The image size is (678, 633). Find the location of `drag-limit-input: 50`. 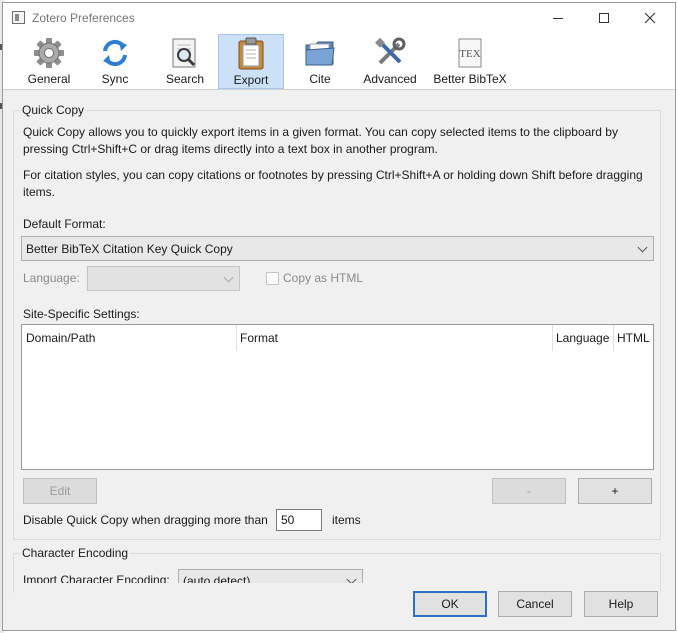

drag-limit-input: 50 is located at coordinates (299, 520).